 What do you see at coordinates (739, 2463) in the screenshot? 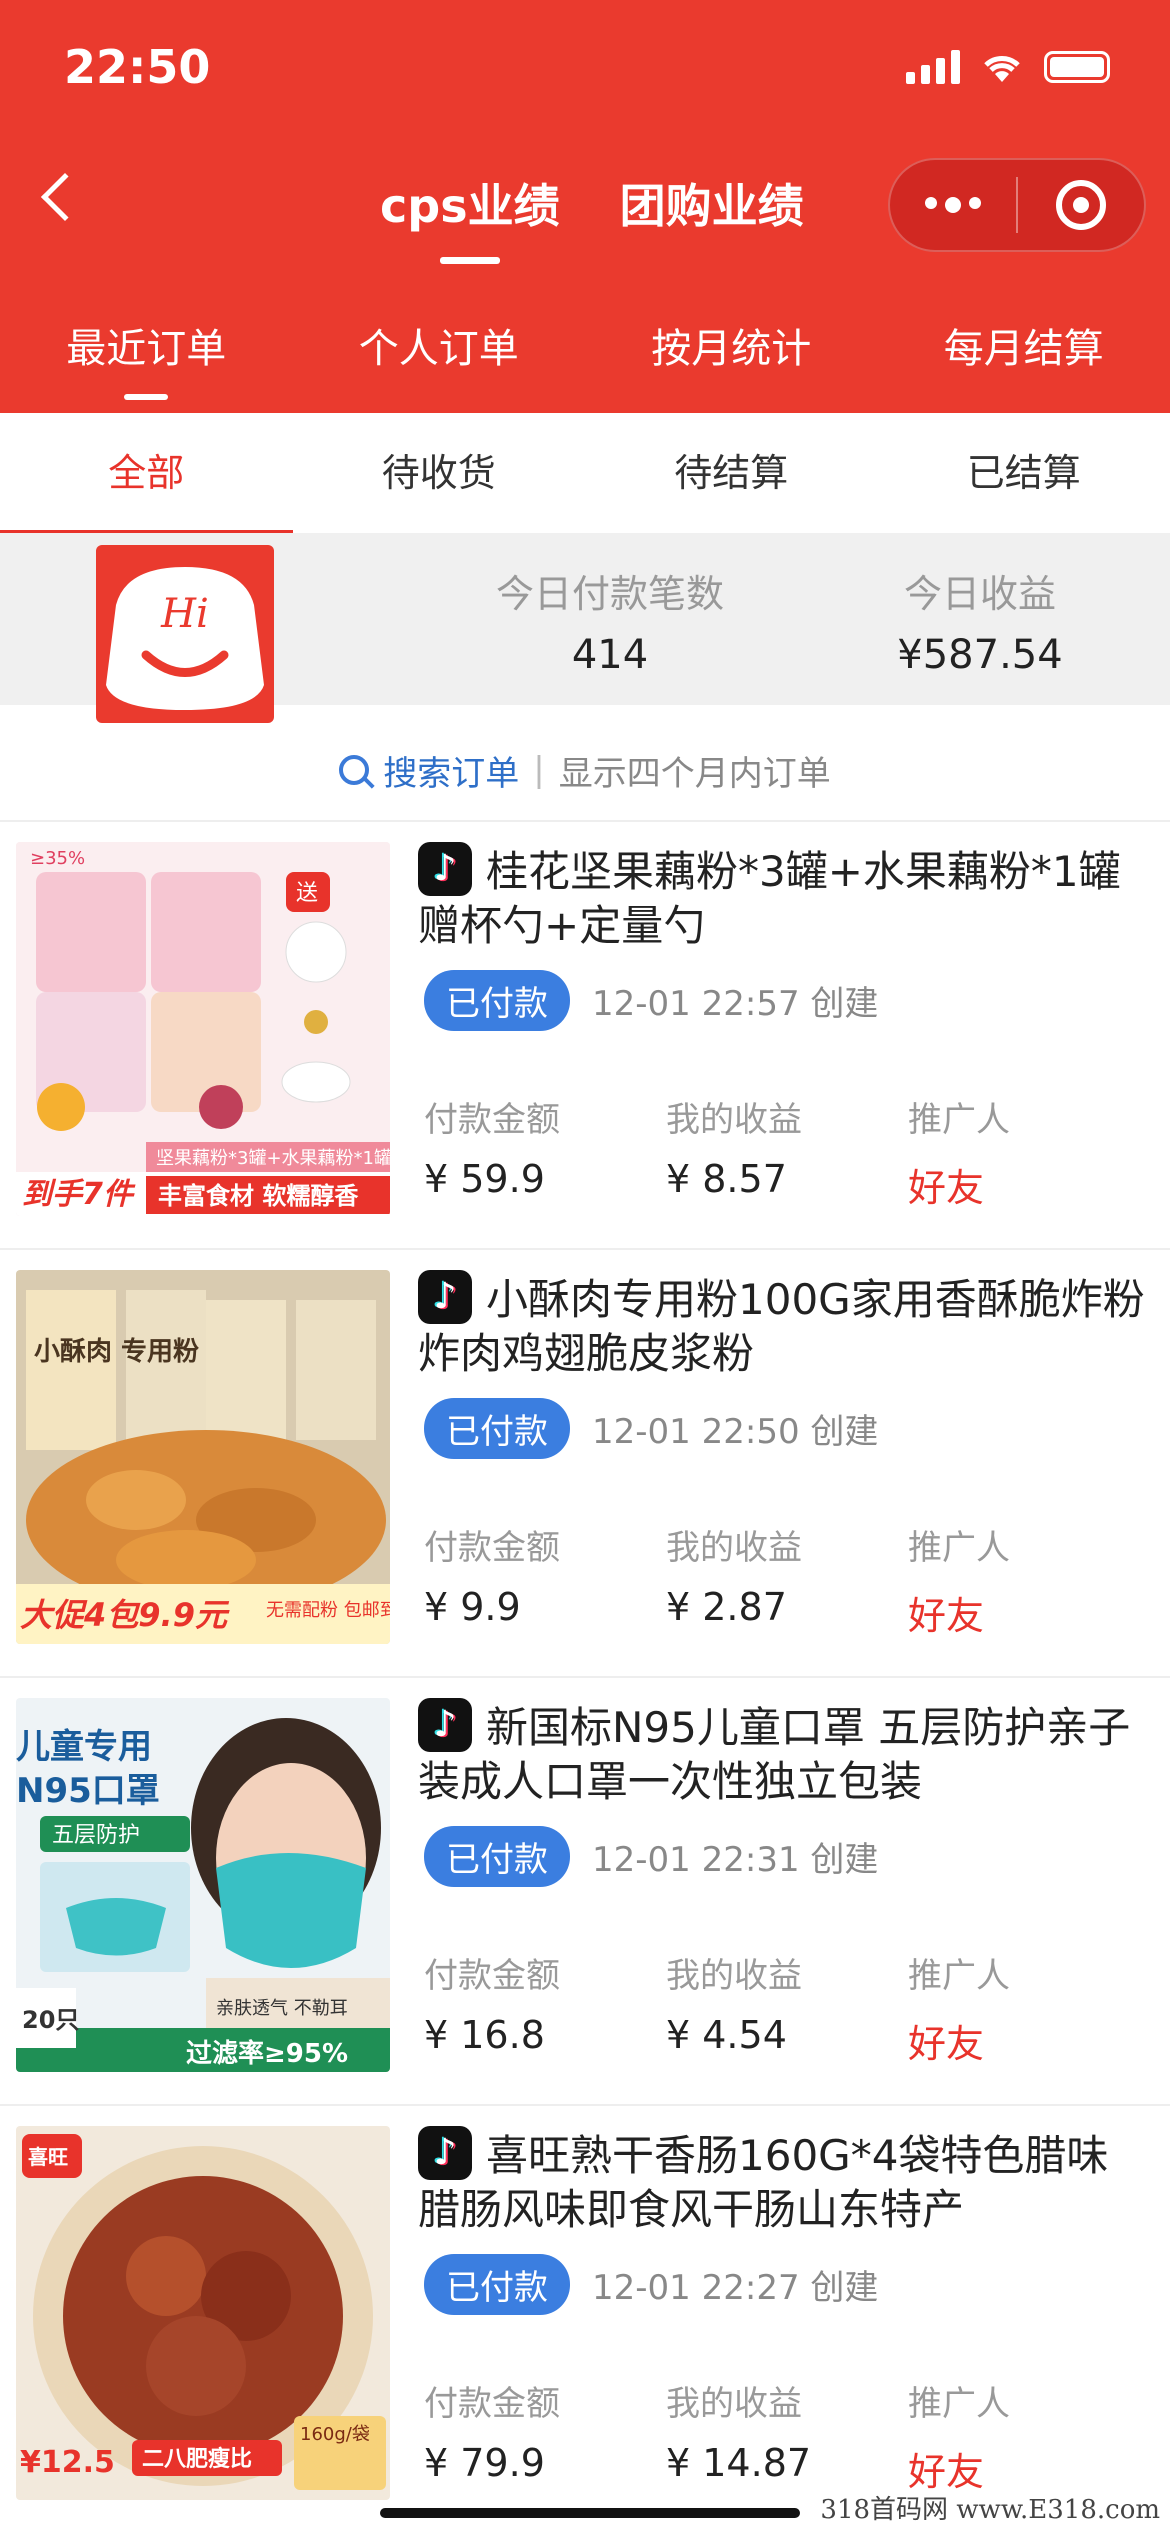
I see `income-value: ¥ 14.87` at bounding box center [739, 2463].